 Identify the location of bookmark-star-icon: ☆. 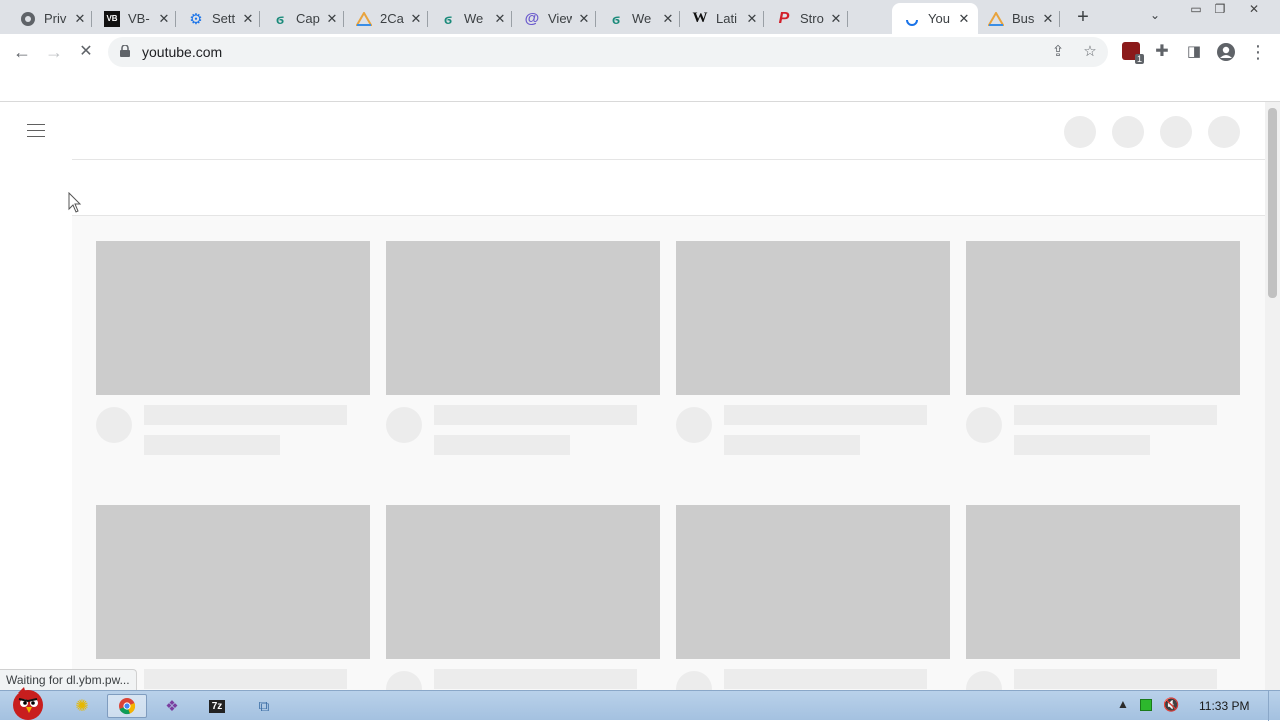
(1090, 51).